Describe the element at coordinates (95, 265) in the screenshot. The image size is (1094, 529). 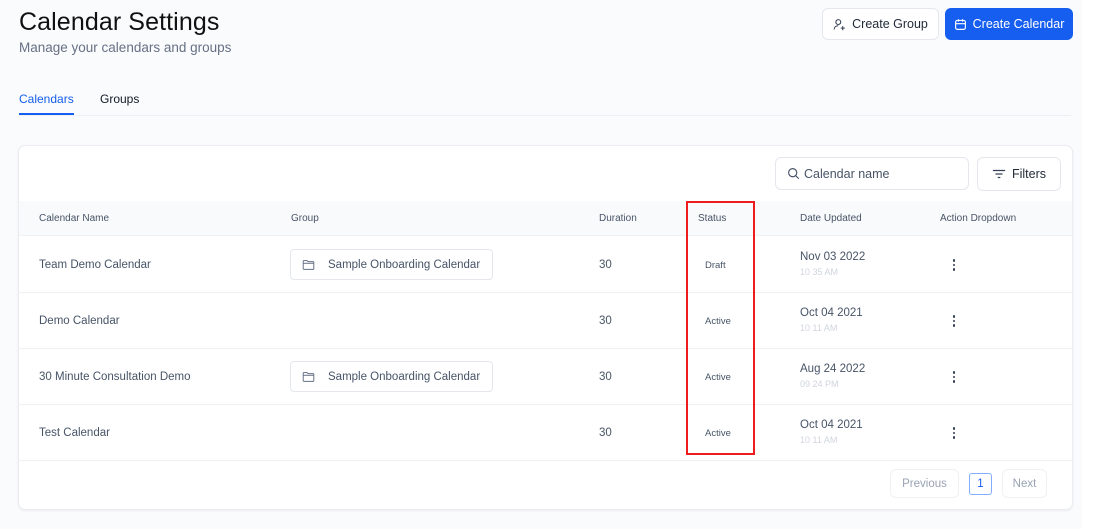
I see `calendar-name: Team Demo Calendar` at that location.